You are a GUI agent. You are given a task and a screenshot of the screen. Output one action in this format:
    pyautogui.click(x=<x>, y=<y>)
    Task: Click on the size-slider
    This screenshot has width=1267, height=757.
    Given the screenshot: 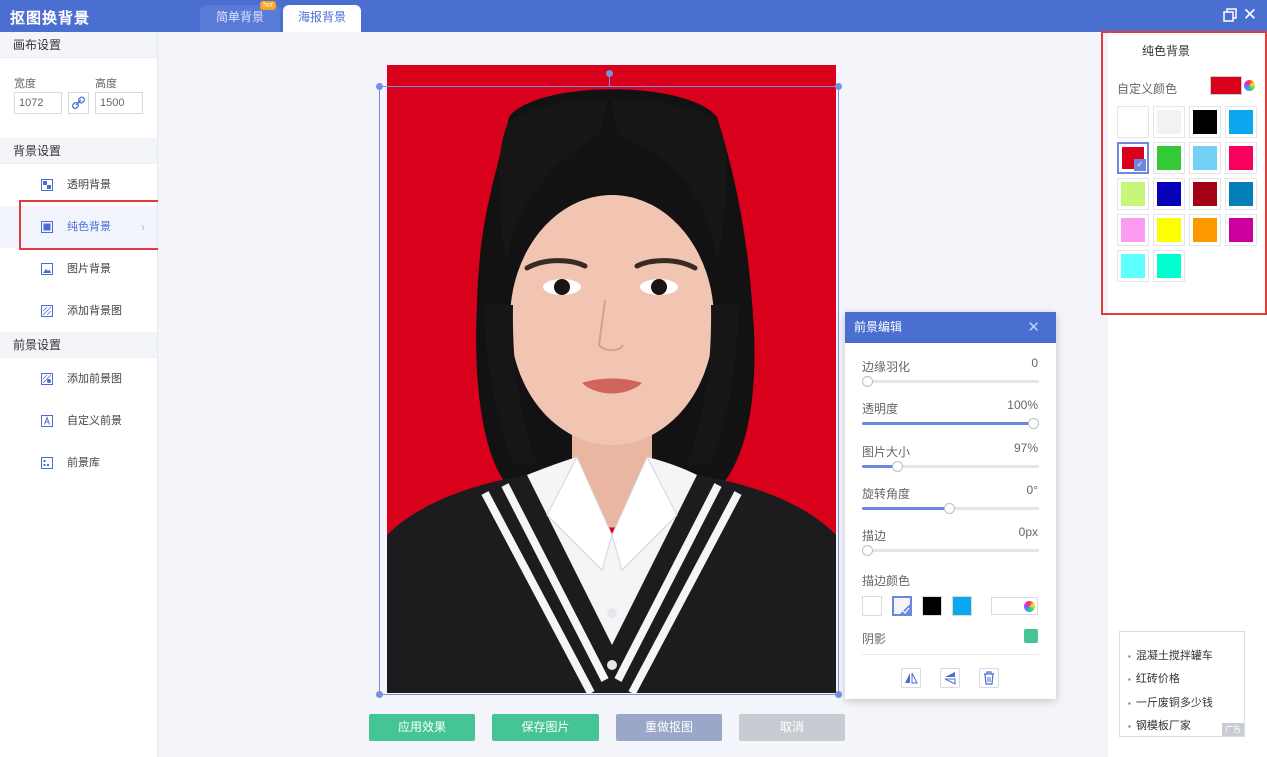 What is the action you would take?
    pyautogui.click(x=950, y=466)
    